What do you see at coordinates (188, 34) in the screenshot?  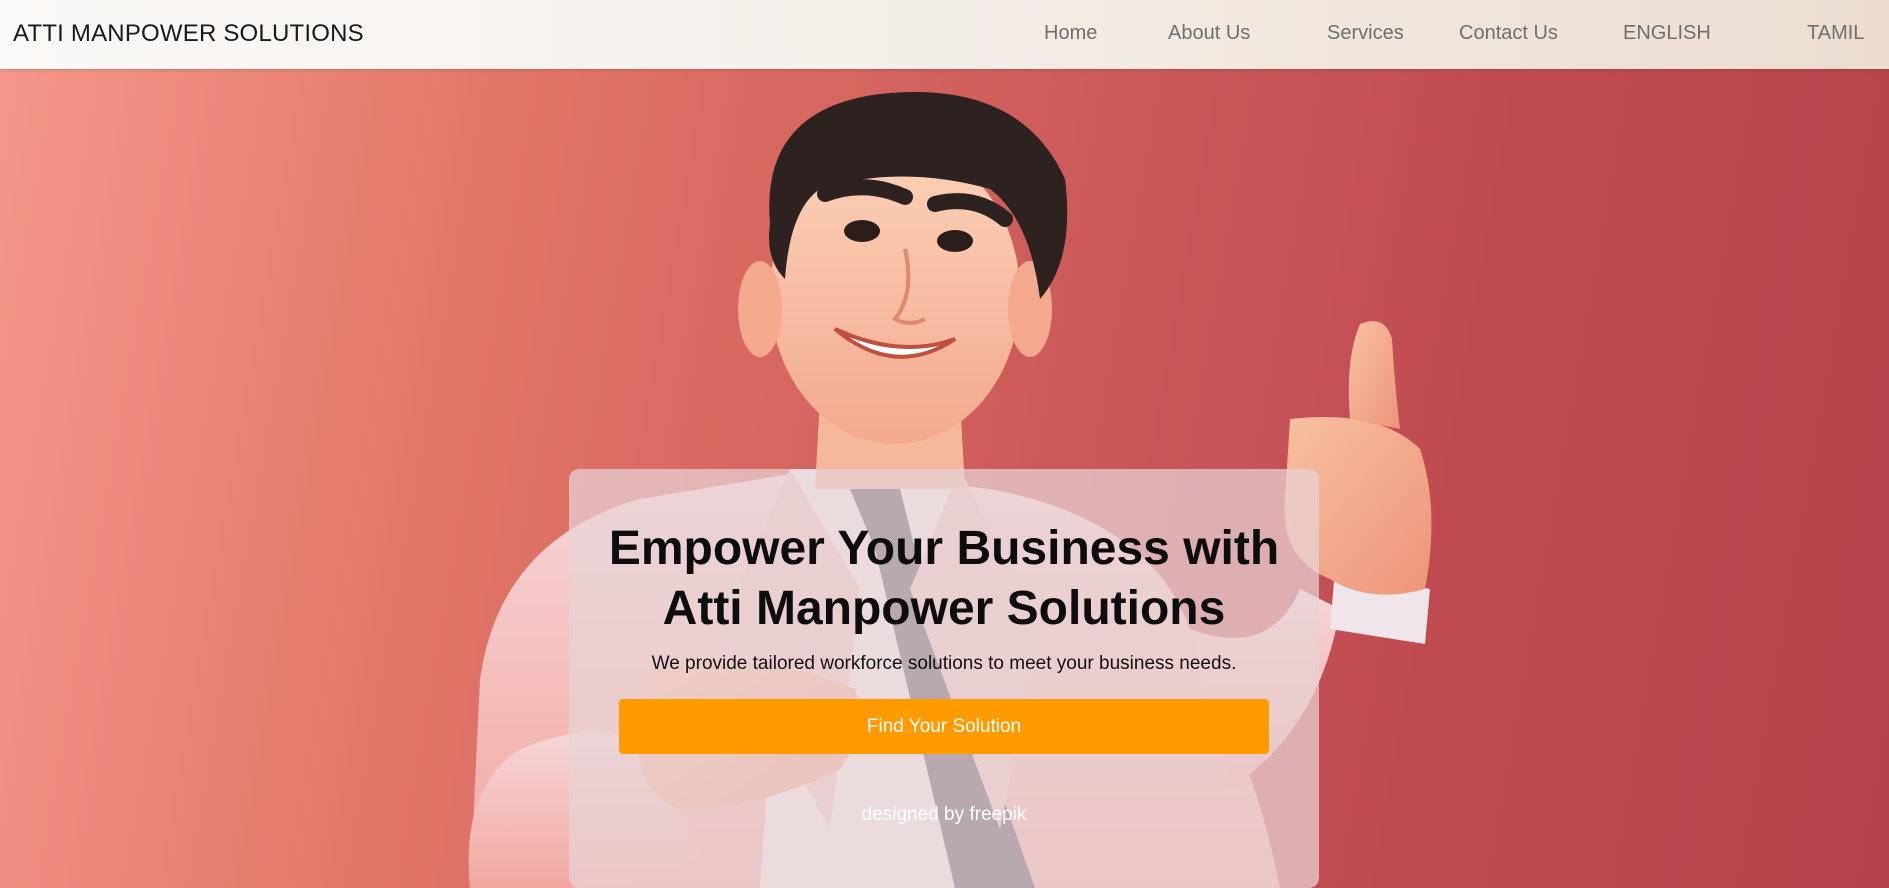 I see `brand-logo-text: ATTI MANPOWER SOLUTIONS` at bounding box center [188, 34].